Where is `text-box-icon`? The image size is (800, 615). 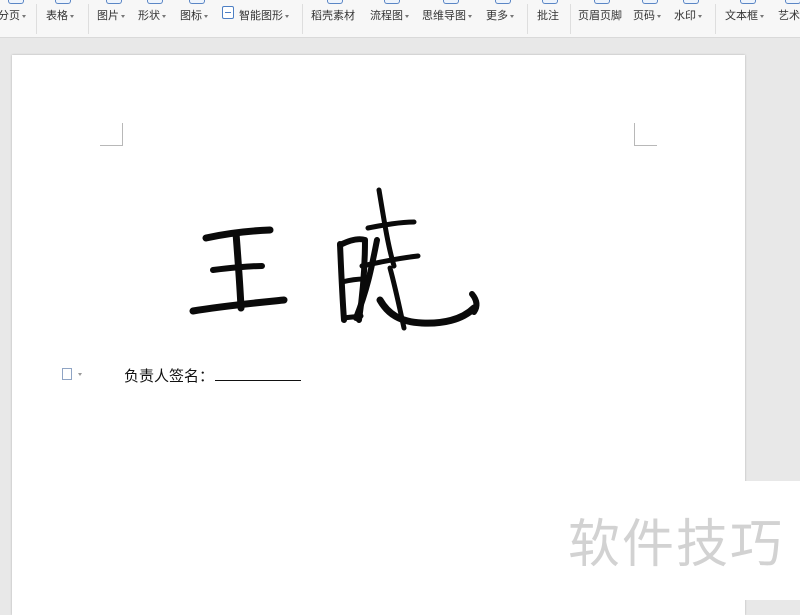 text-box-icon is located at coordinates (748, 2).